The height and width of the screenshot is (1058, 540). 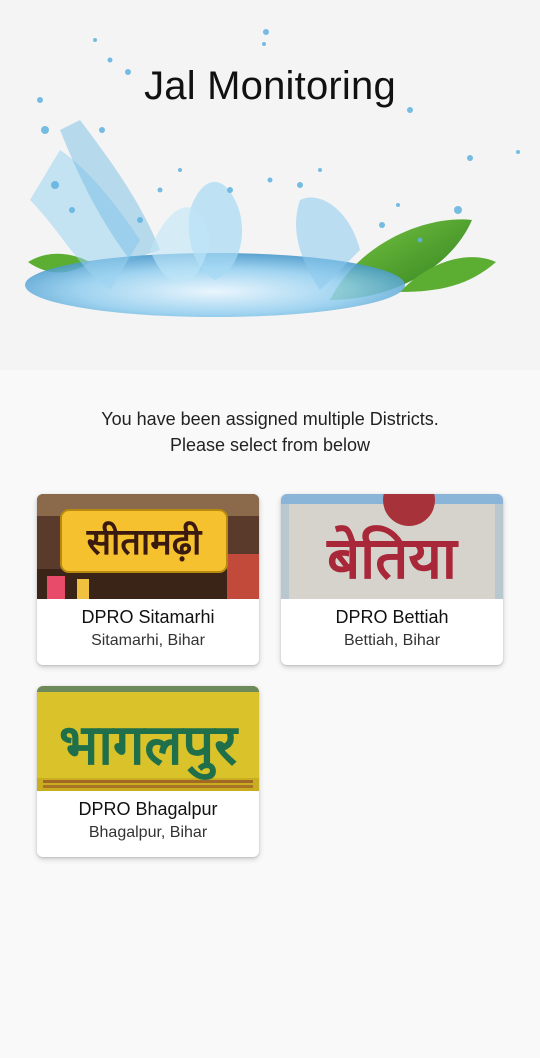 I want to click on sign-text-bhagalpur: भागलपुर, so click(x=149, y=746).